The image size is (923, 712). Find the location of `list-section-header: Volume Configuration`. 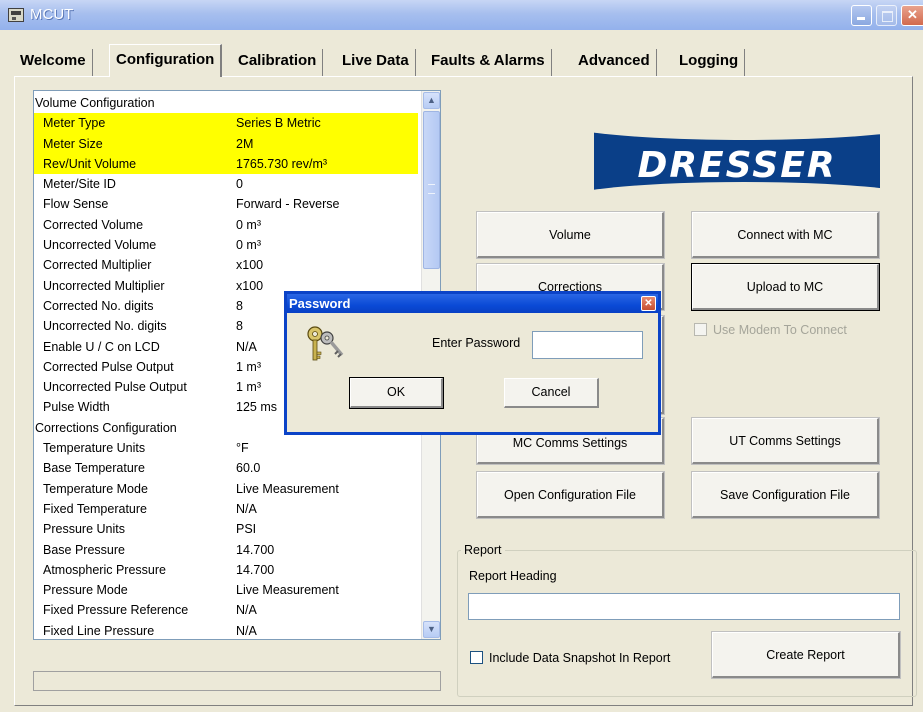

list-section-header: Volume Configuration is located at coordinates (228, 103).